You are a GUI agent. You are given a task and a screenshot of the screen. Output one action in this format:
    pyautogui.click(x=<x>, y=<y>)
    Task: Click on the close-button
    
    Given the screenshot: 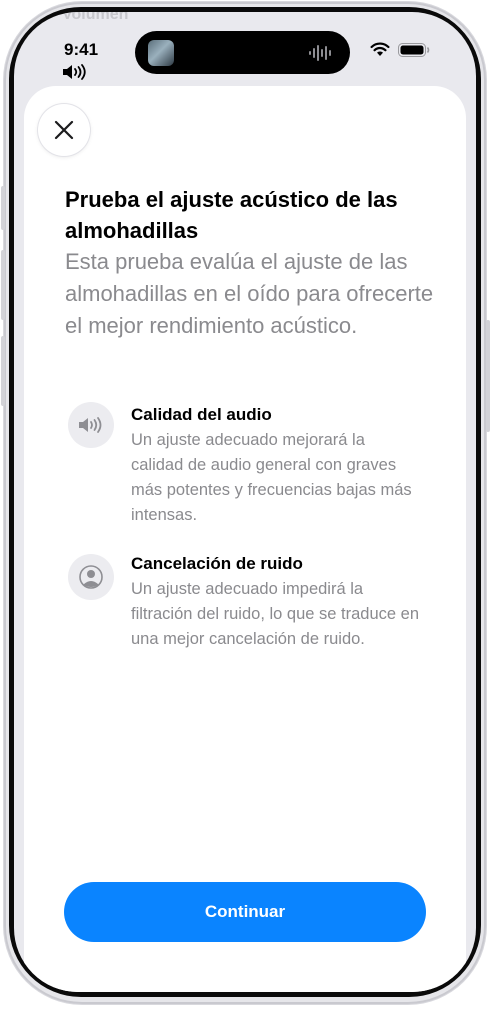 What is the action you would take?
    pyautogui.click(x=64, y=130)
    